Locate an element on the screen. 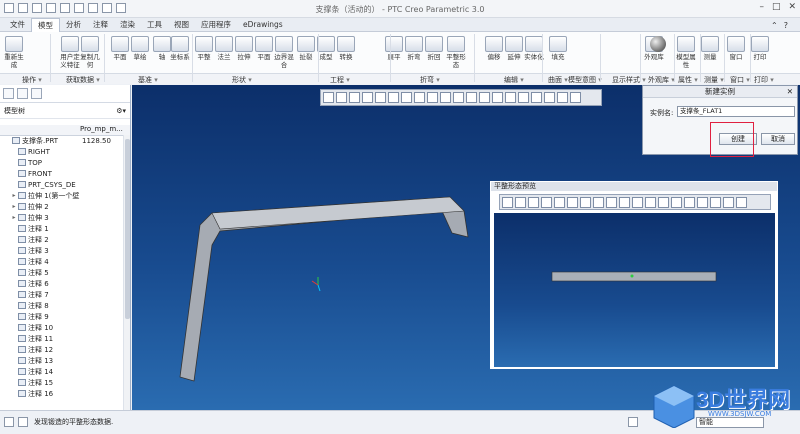  ribbon-group-0: 操作 is located at coordinates (32, 80).